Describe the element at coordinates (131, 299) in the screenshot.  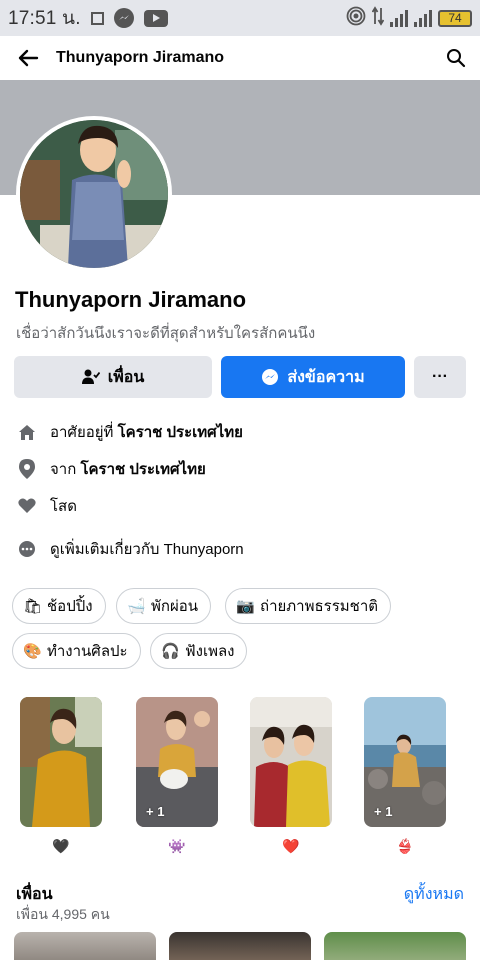
I see `profile-name: Thunyaporn Jiramano` at that location.